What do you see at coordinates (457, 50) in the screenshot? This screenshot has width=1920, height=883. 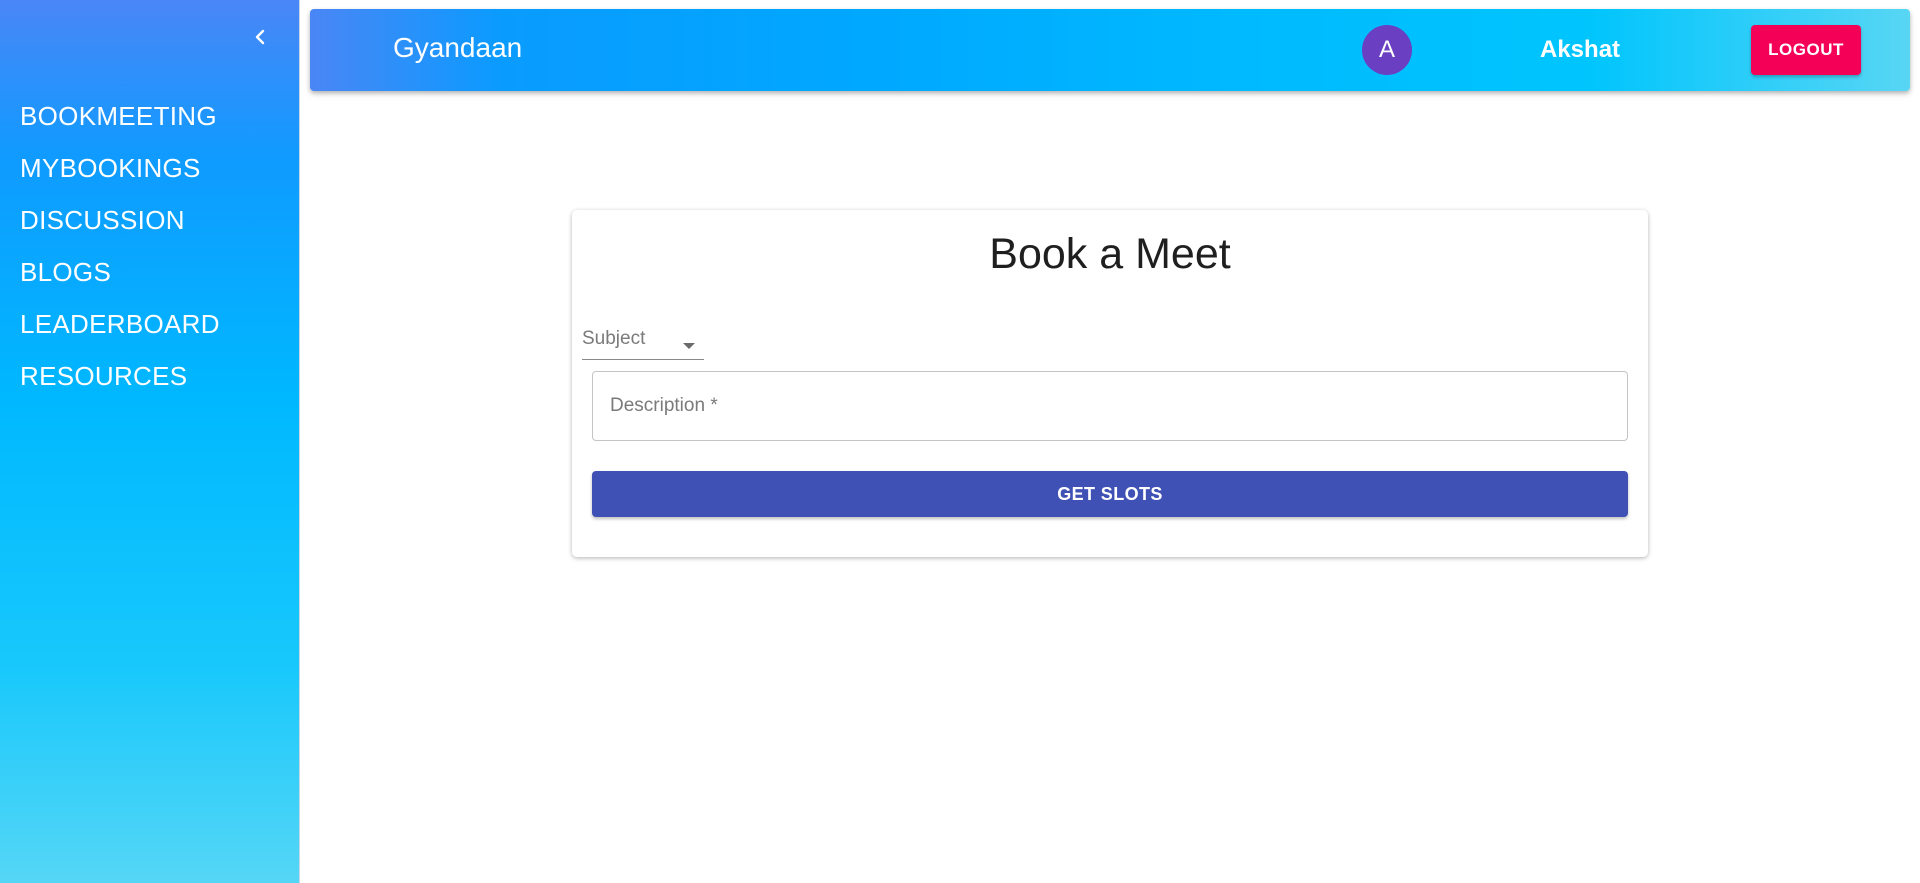 I see `brand-title: Gyandaan` at bounding box center [457, 50].